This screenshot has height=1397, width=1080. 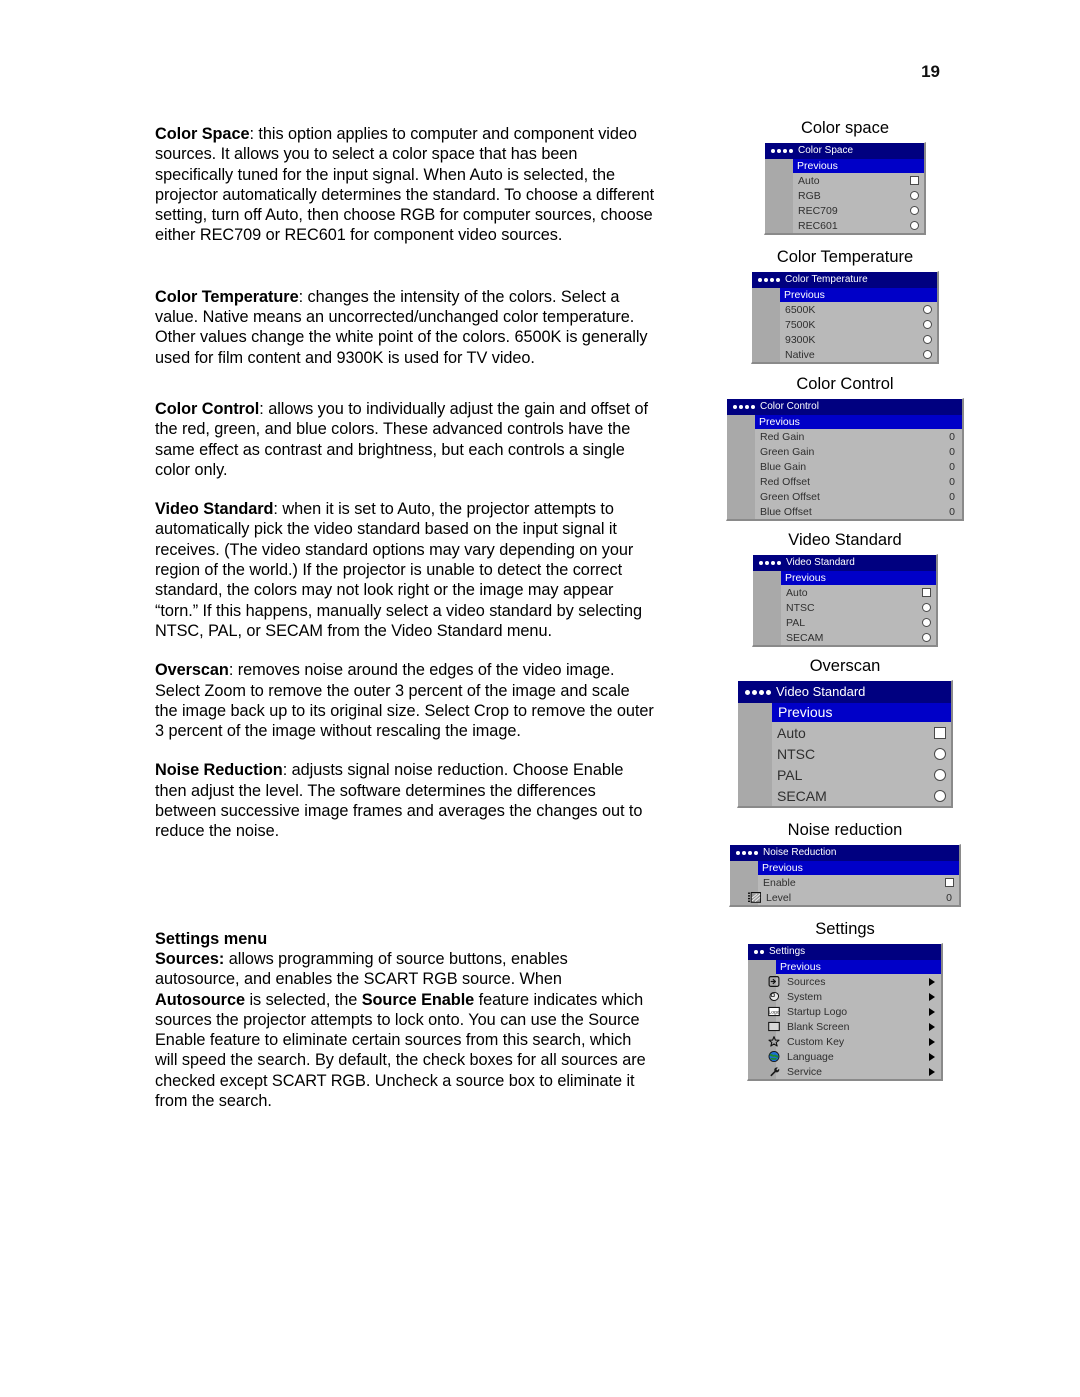 I want to click on osd-row-rec601: REC601, so click(x=844, y=225).